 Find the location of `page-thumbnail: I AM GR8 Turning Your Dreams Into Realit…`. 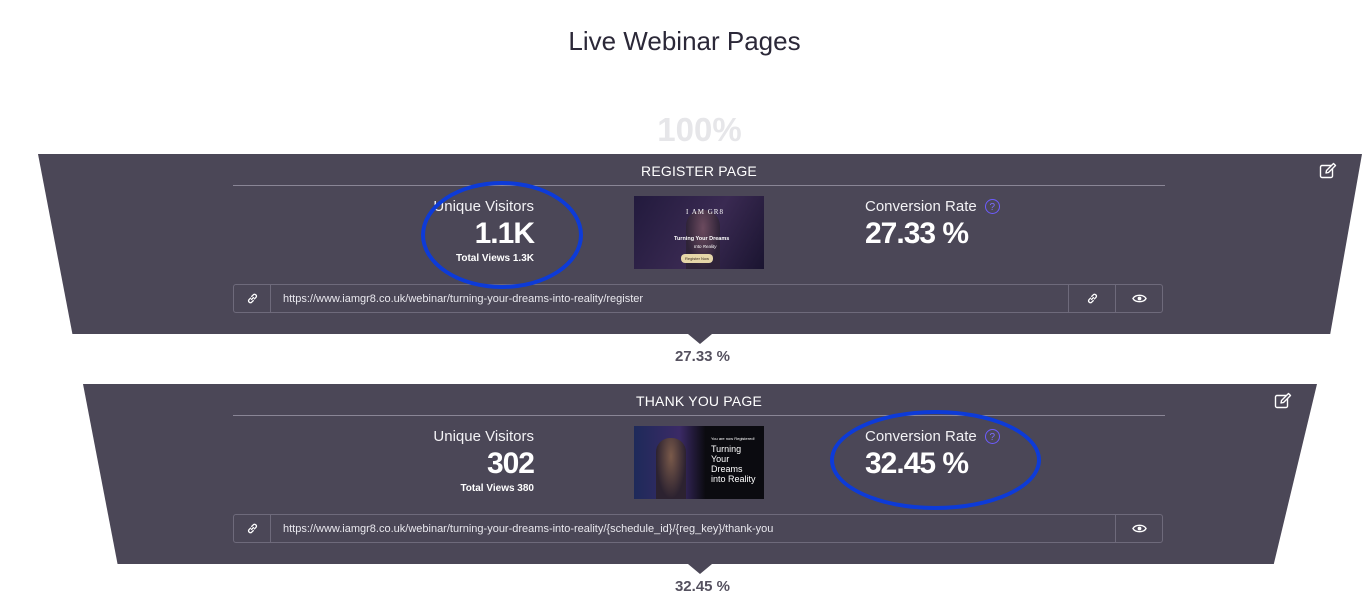

page-thumbnail: I AM GR8 Turning Your Dreams Into Realit… is located at coordinates (699, 232).